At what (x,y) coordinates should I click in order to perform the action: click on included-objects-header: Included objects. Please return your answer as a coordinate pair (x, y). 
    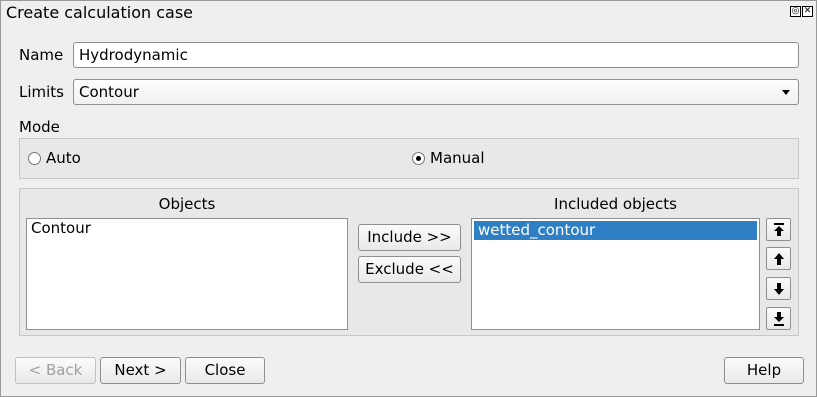
    Looking at the image, I should click on (615, 204).